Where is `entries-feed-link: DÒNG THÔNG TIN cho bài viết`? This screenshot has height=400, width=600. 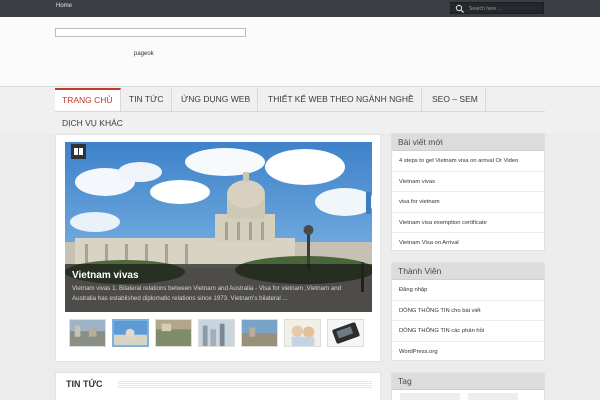
entries-feed-link: DÒNG THÔNG TIN cho bài viết is located at coordinates (468, 311).